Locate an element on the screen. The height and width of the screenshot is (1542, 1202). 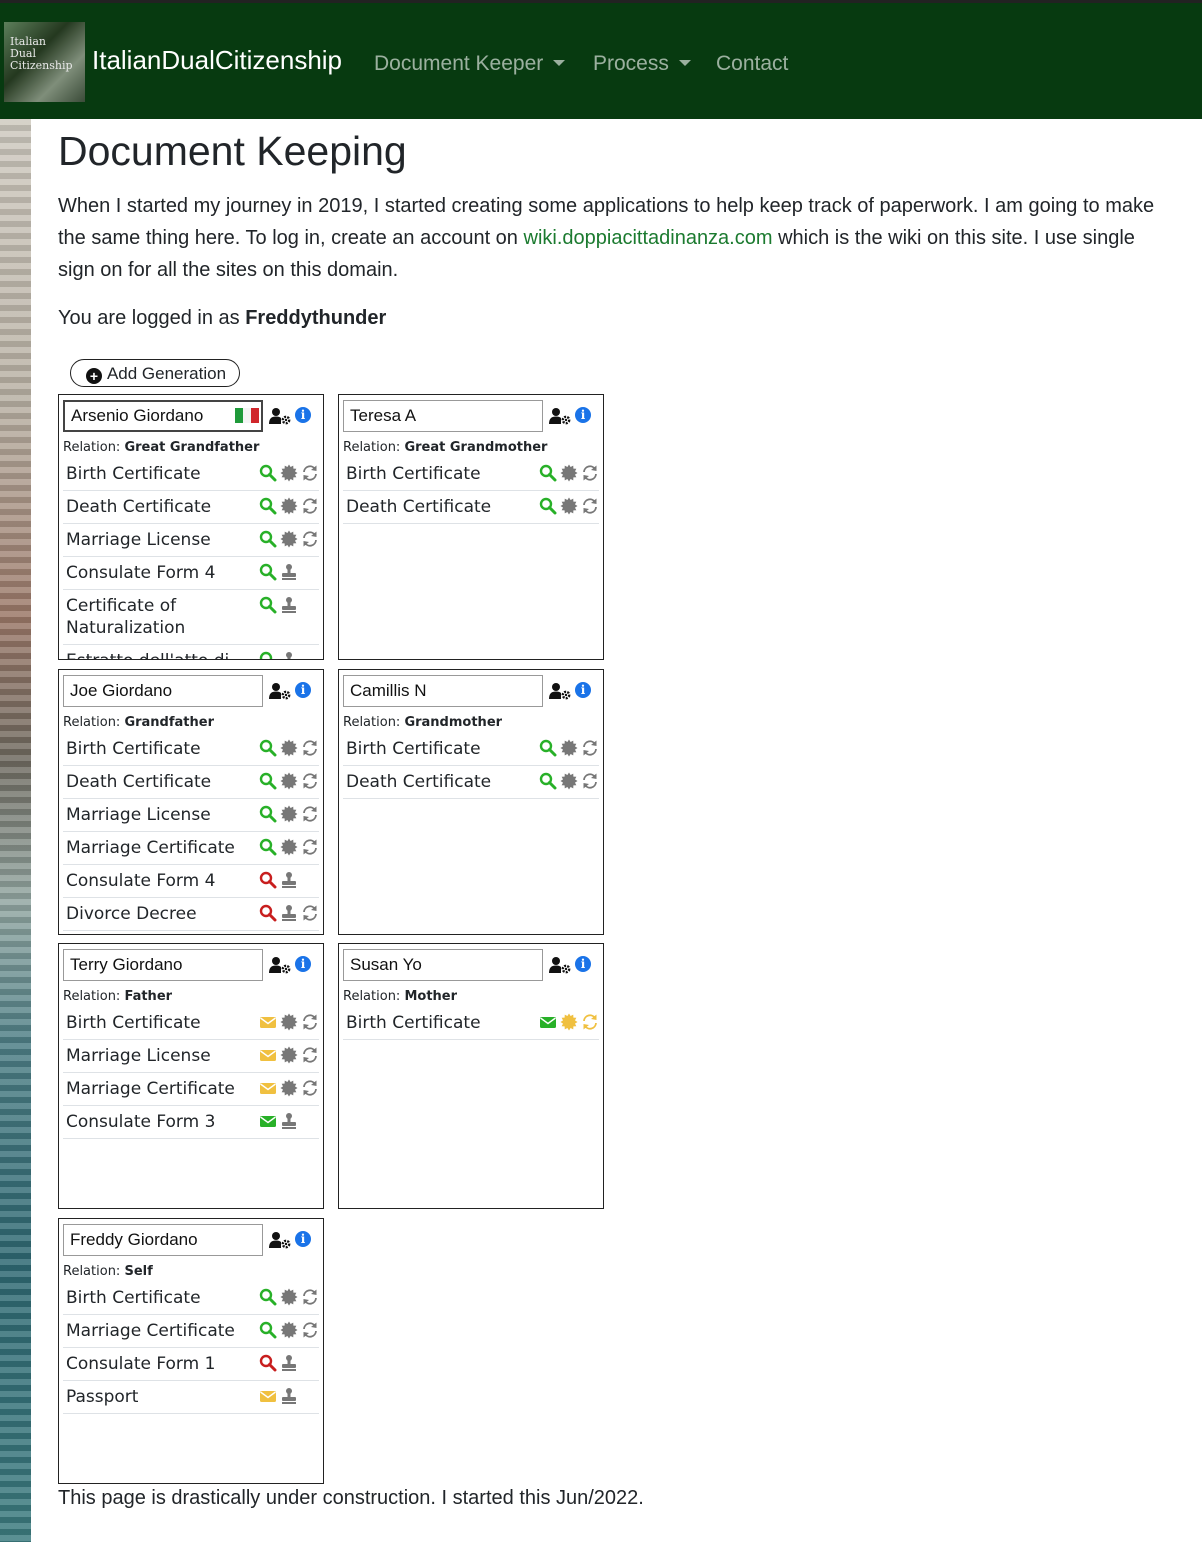
nav-document-keeper-label: Document Keeper is located at coordinates (459, 63).